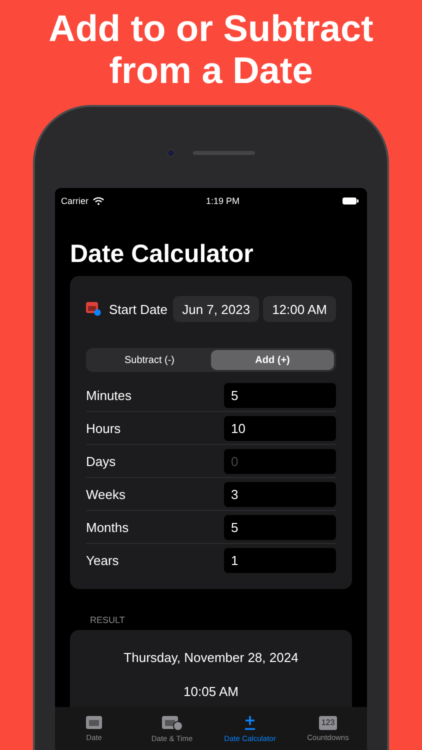 This screenshot has width=422, height=750. Describe the element at coordinates (106, 494) in the screenshot. I see `field-label: Weeks` at that location.